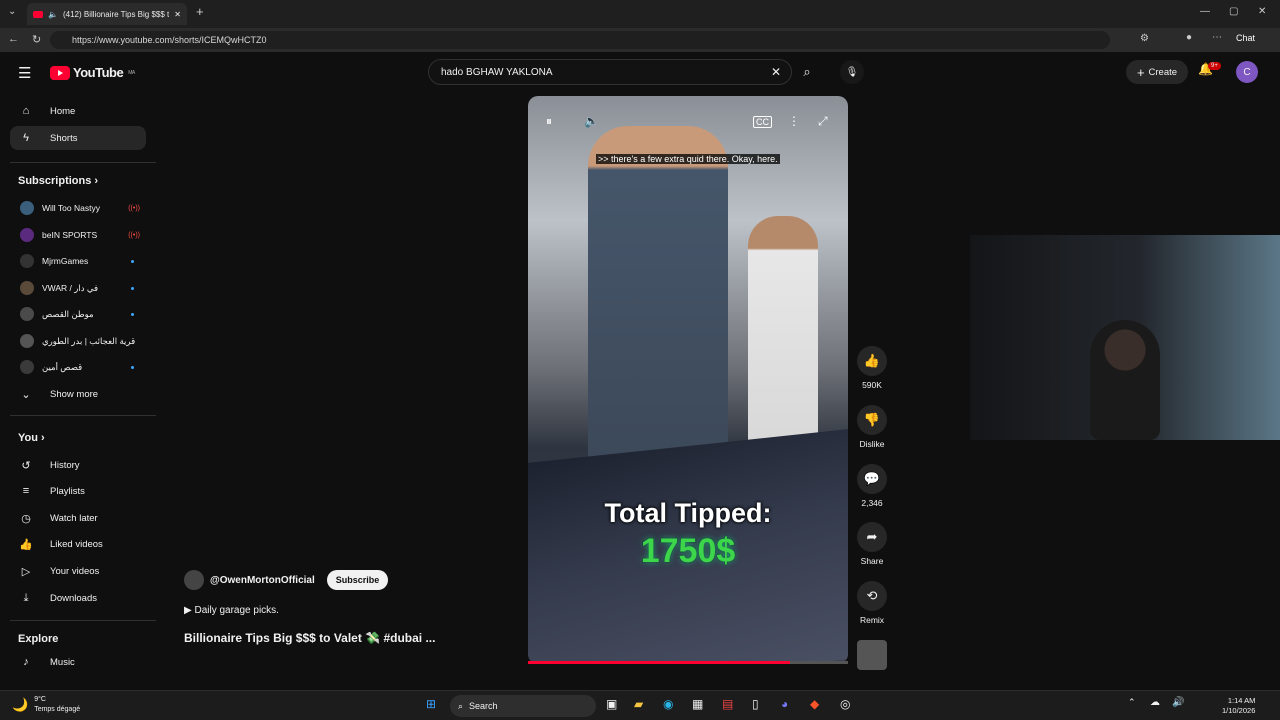 The width and height of the screenshot is (1280, 720). Describe the element at coordinates (1157, 72) in the screenshot. I see `create-button: + Create` at that location.